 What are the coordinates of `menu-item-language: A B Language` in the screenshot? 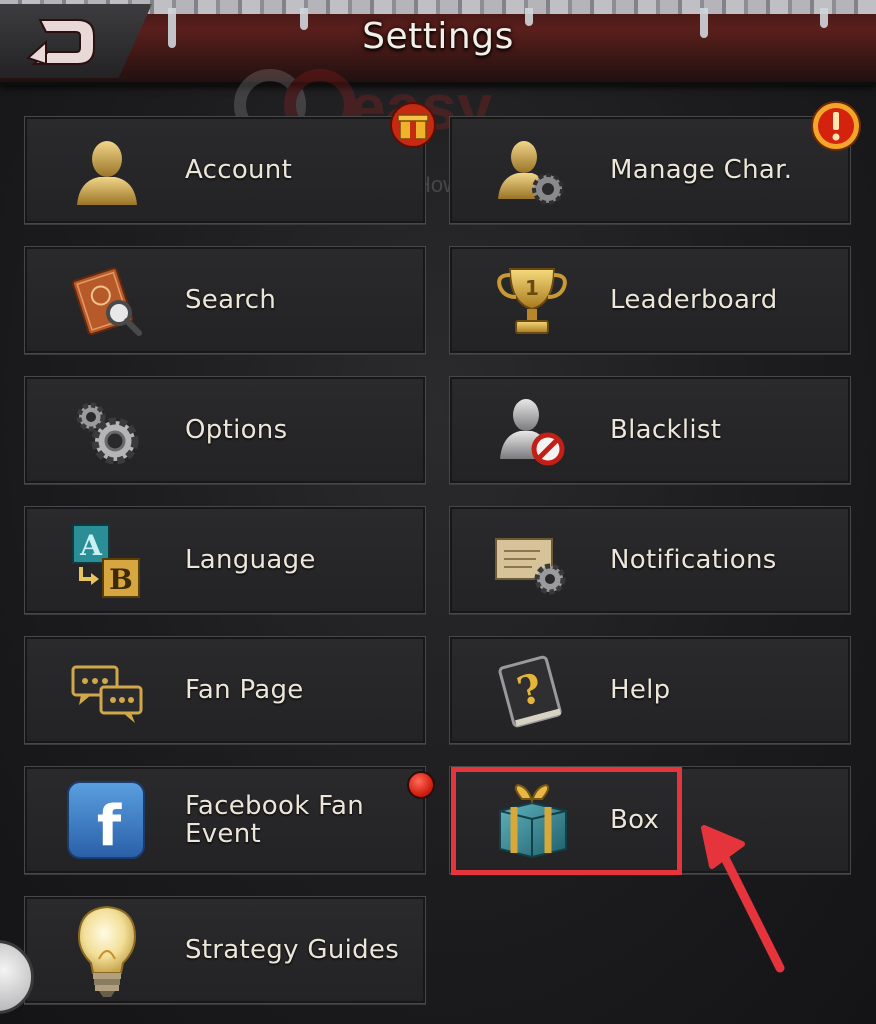 It's located at (225, 560).